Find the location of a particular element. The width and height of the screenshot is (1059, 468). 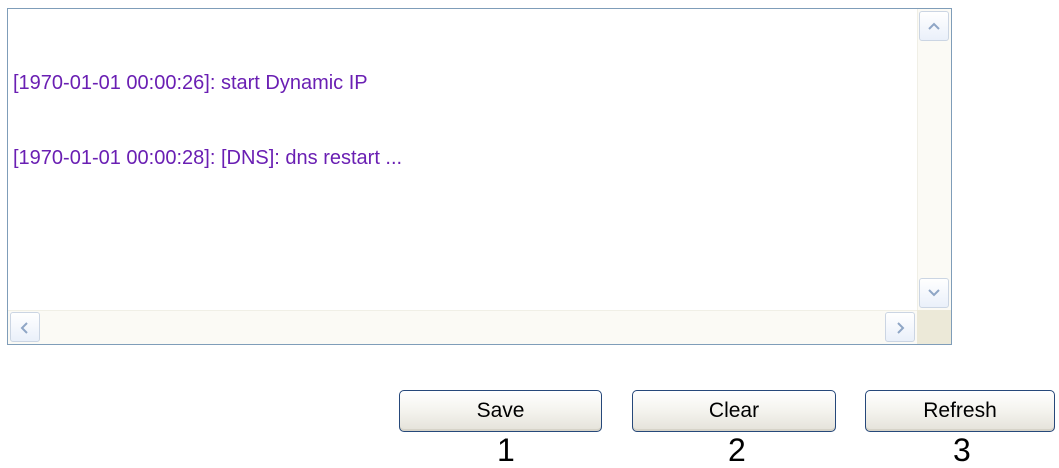

chevron-left-icon is located at coordinates (24, 328).